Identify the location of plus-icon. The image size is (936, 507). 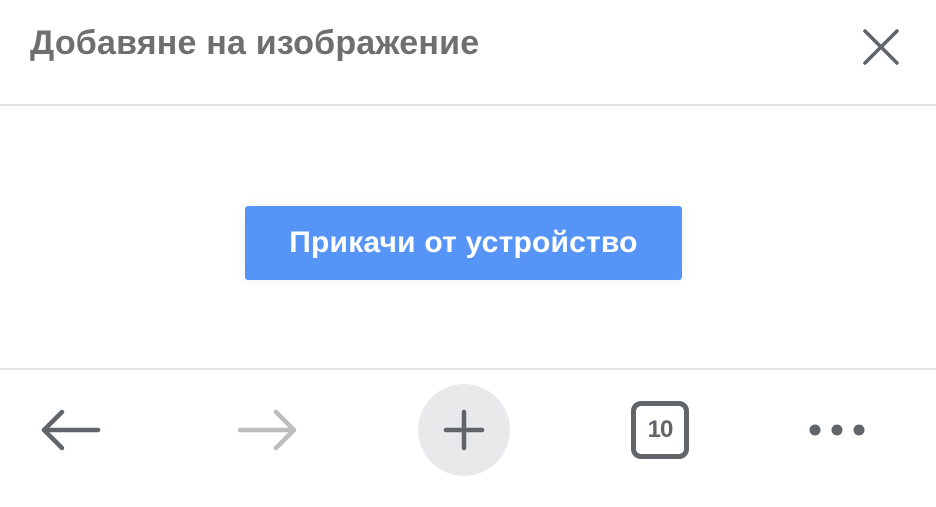
(464, 430).